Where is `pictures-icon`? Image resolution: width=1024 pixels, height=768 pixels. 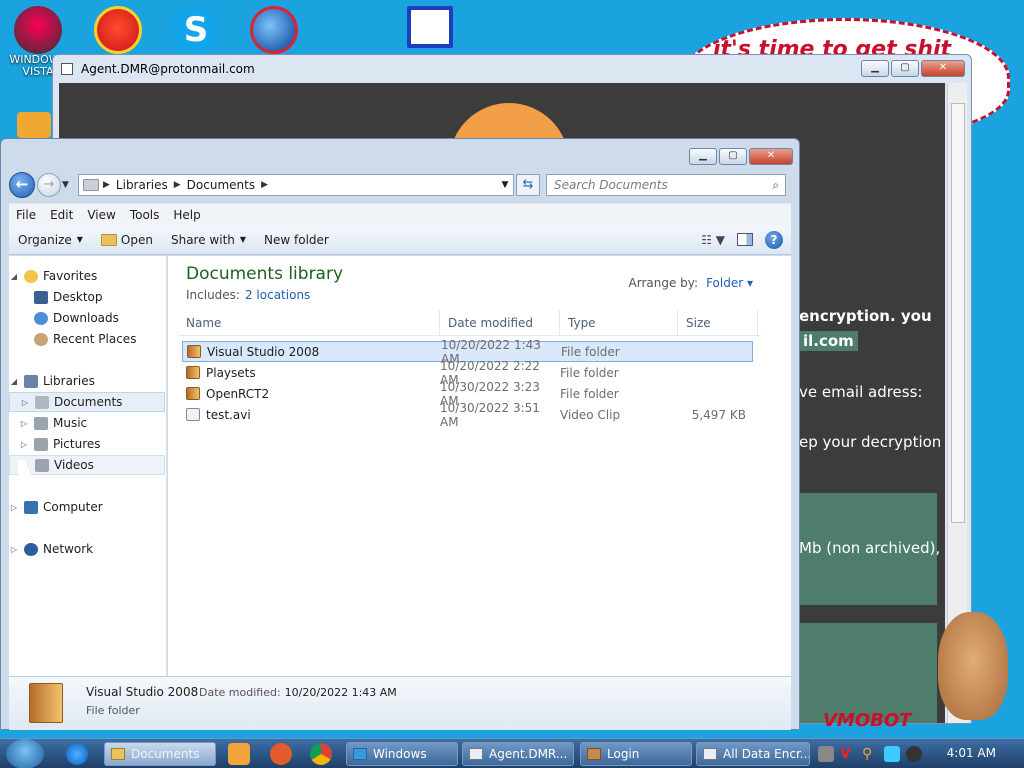
pictures-icon is located at coordinates (41, 444).